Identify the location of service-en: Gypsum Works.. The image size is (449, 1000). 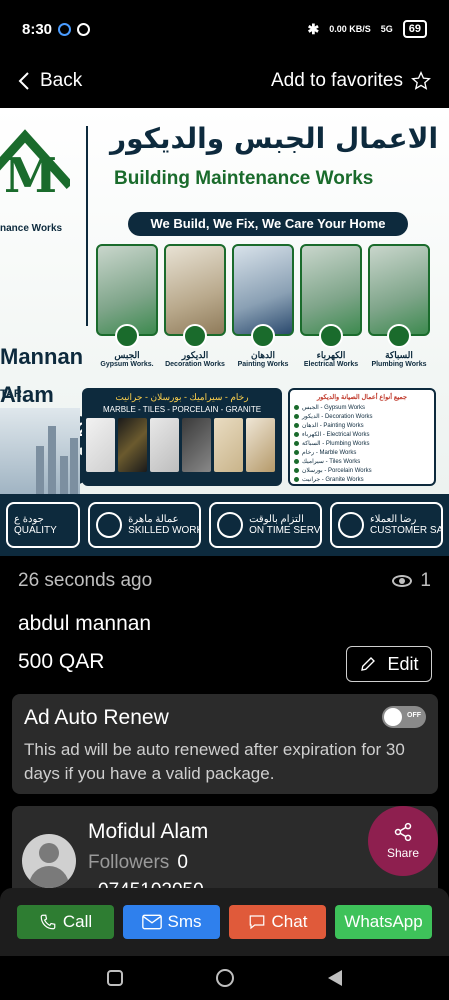
(127, 364).